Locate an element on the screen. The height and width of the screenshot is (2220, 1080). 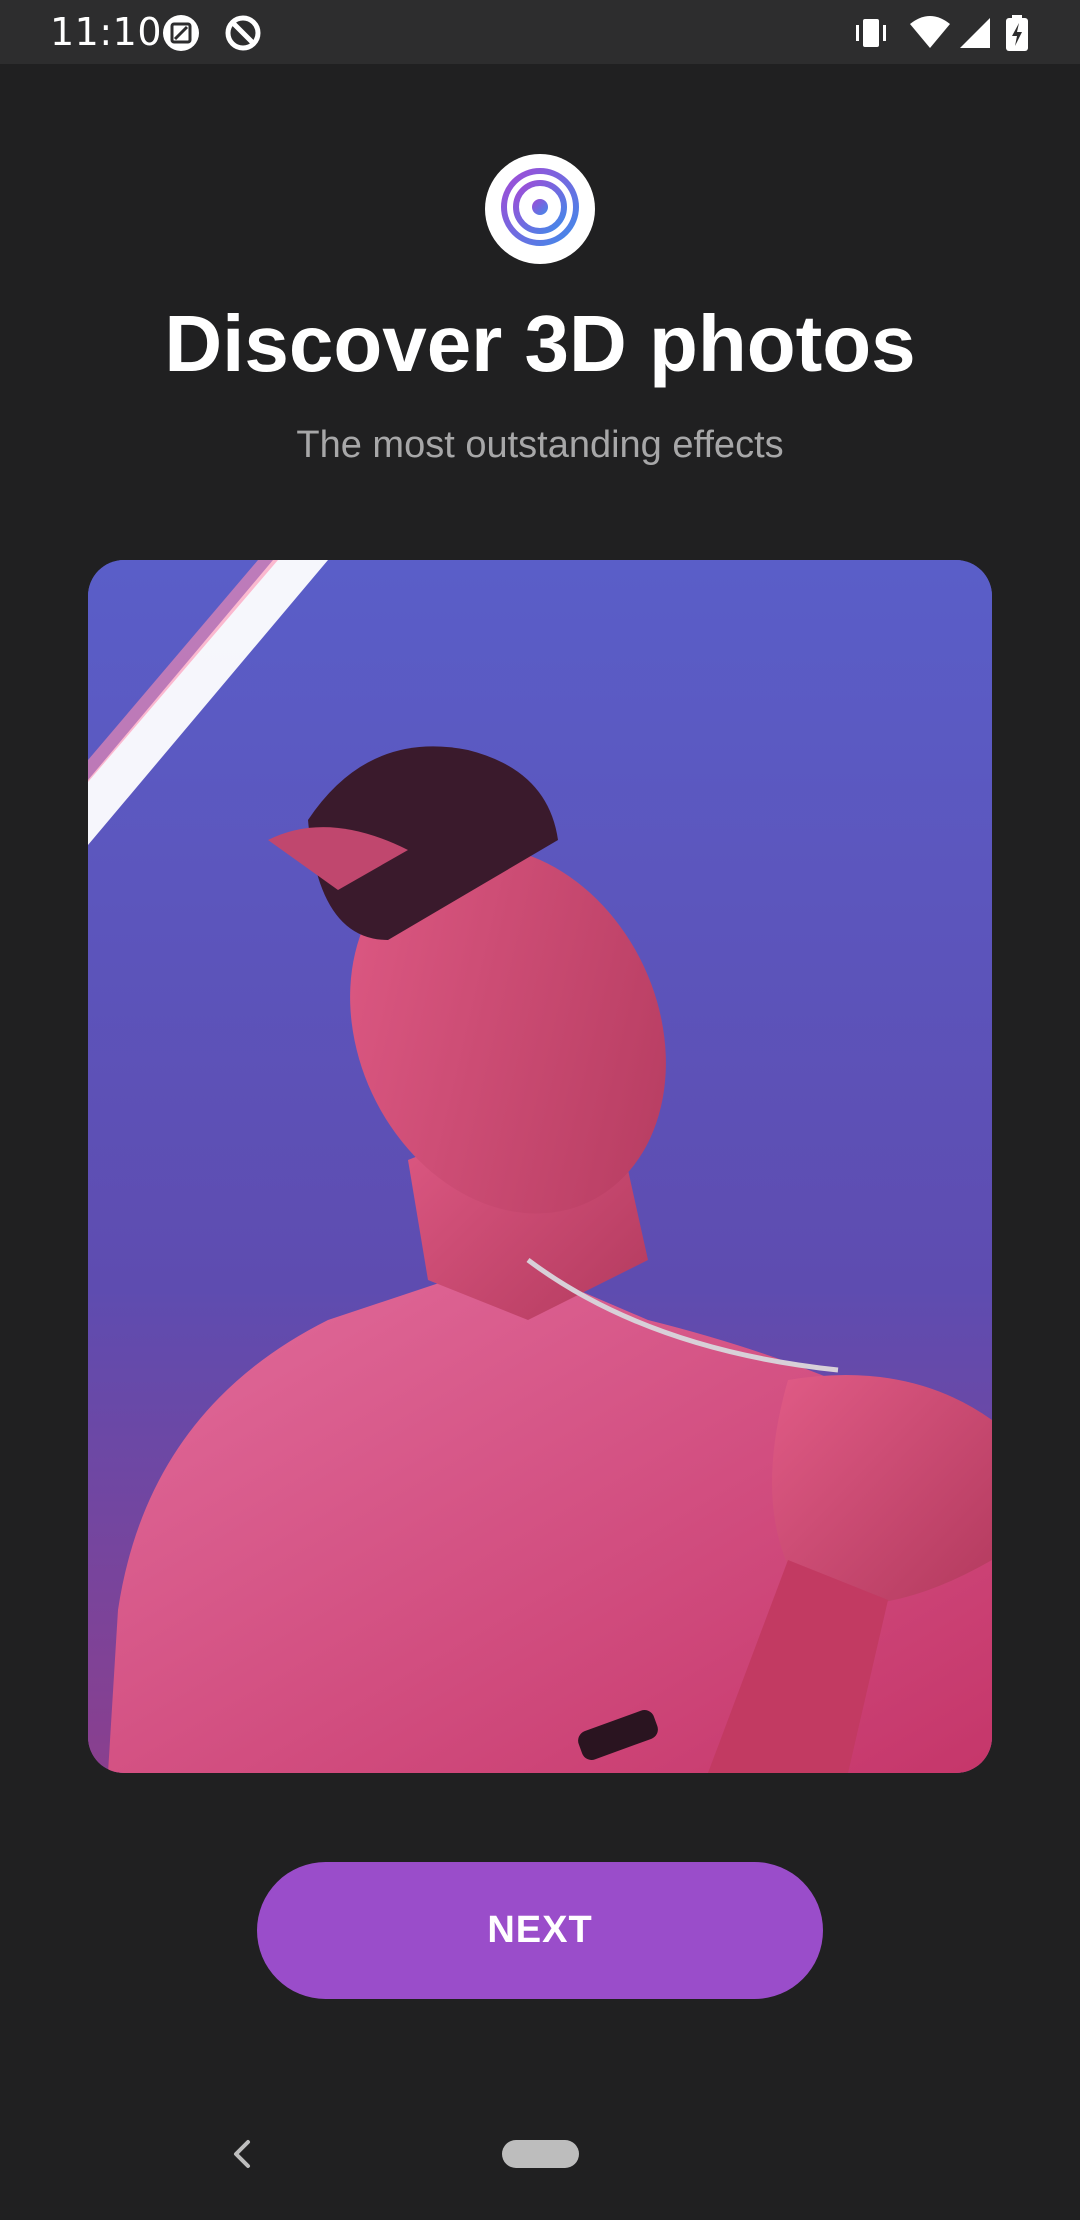
data-saver-icon is located at coordinates (243, 33).